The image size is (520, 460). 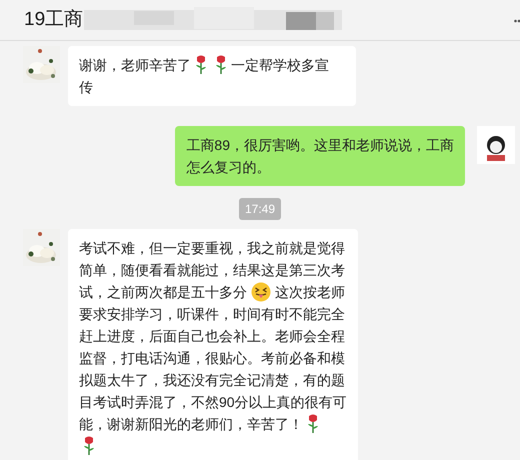 I want to click on message-text: 能，谢谢新阳光的老师们，辛苦了！, so click(x=191, y=424).